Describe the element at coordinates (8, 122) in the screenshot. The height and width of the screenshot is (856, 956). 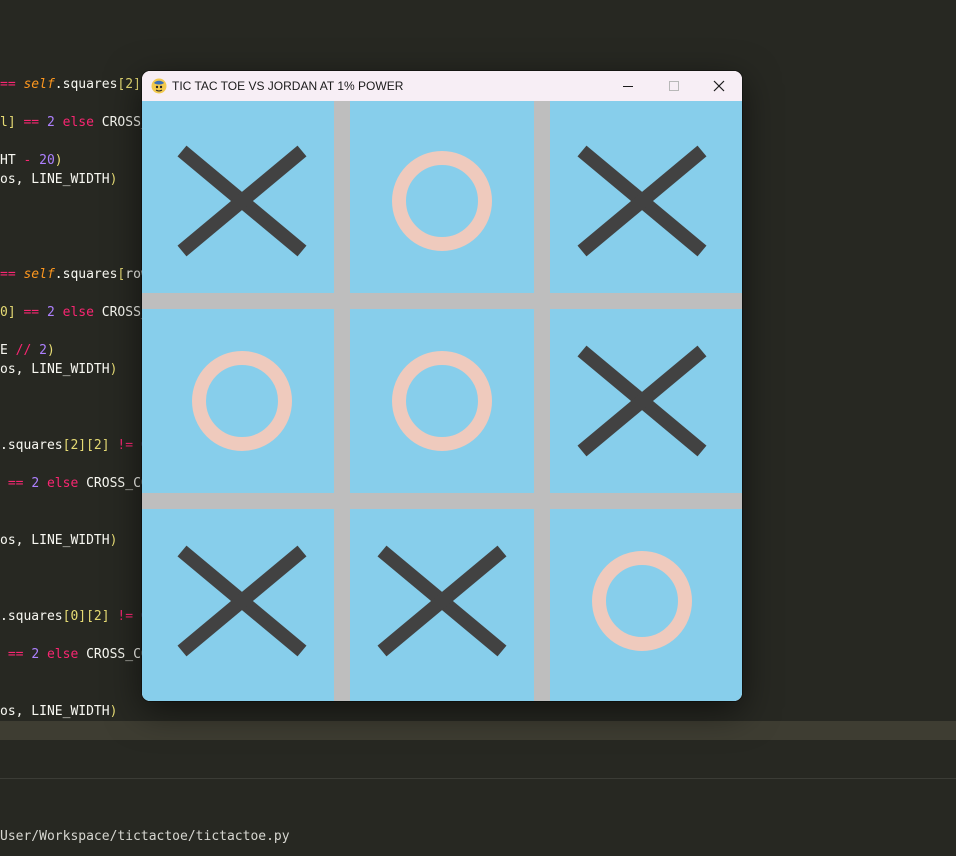
I see `code-token: l]` at that location.